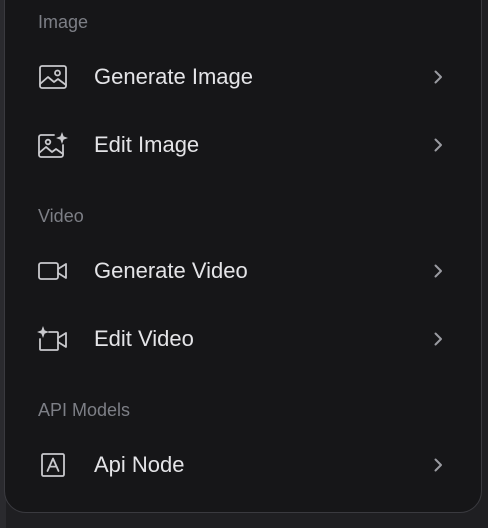 This screenshot has width=488, height=528. I want to click on menu-item-label: Generate Image, so click(173, 76).